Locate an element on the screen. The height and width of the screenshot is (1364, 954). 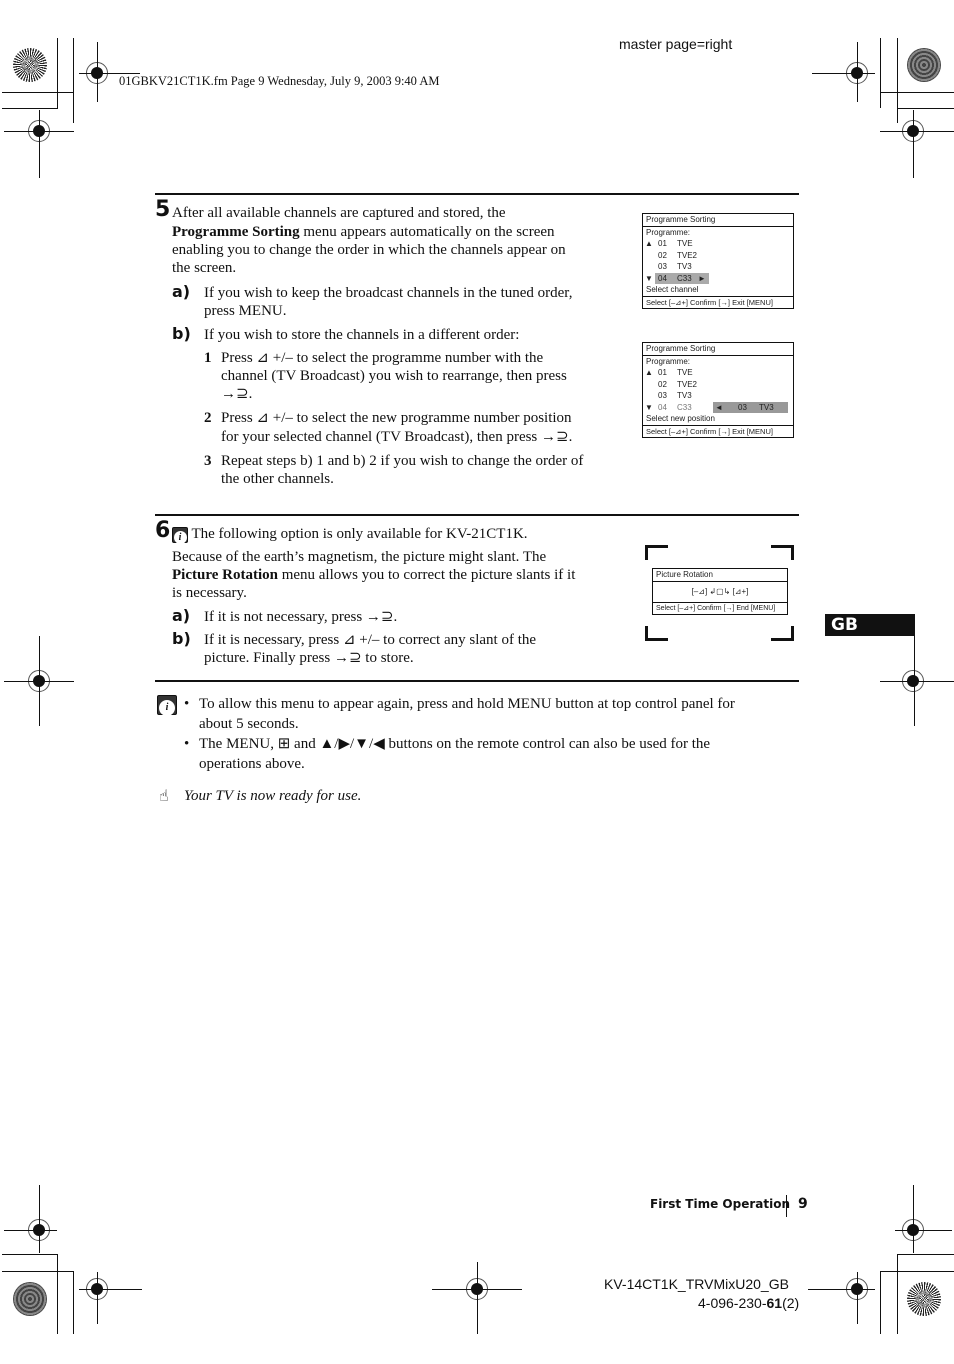
substep-number: 2 is located at coordinates (208, 418).